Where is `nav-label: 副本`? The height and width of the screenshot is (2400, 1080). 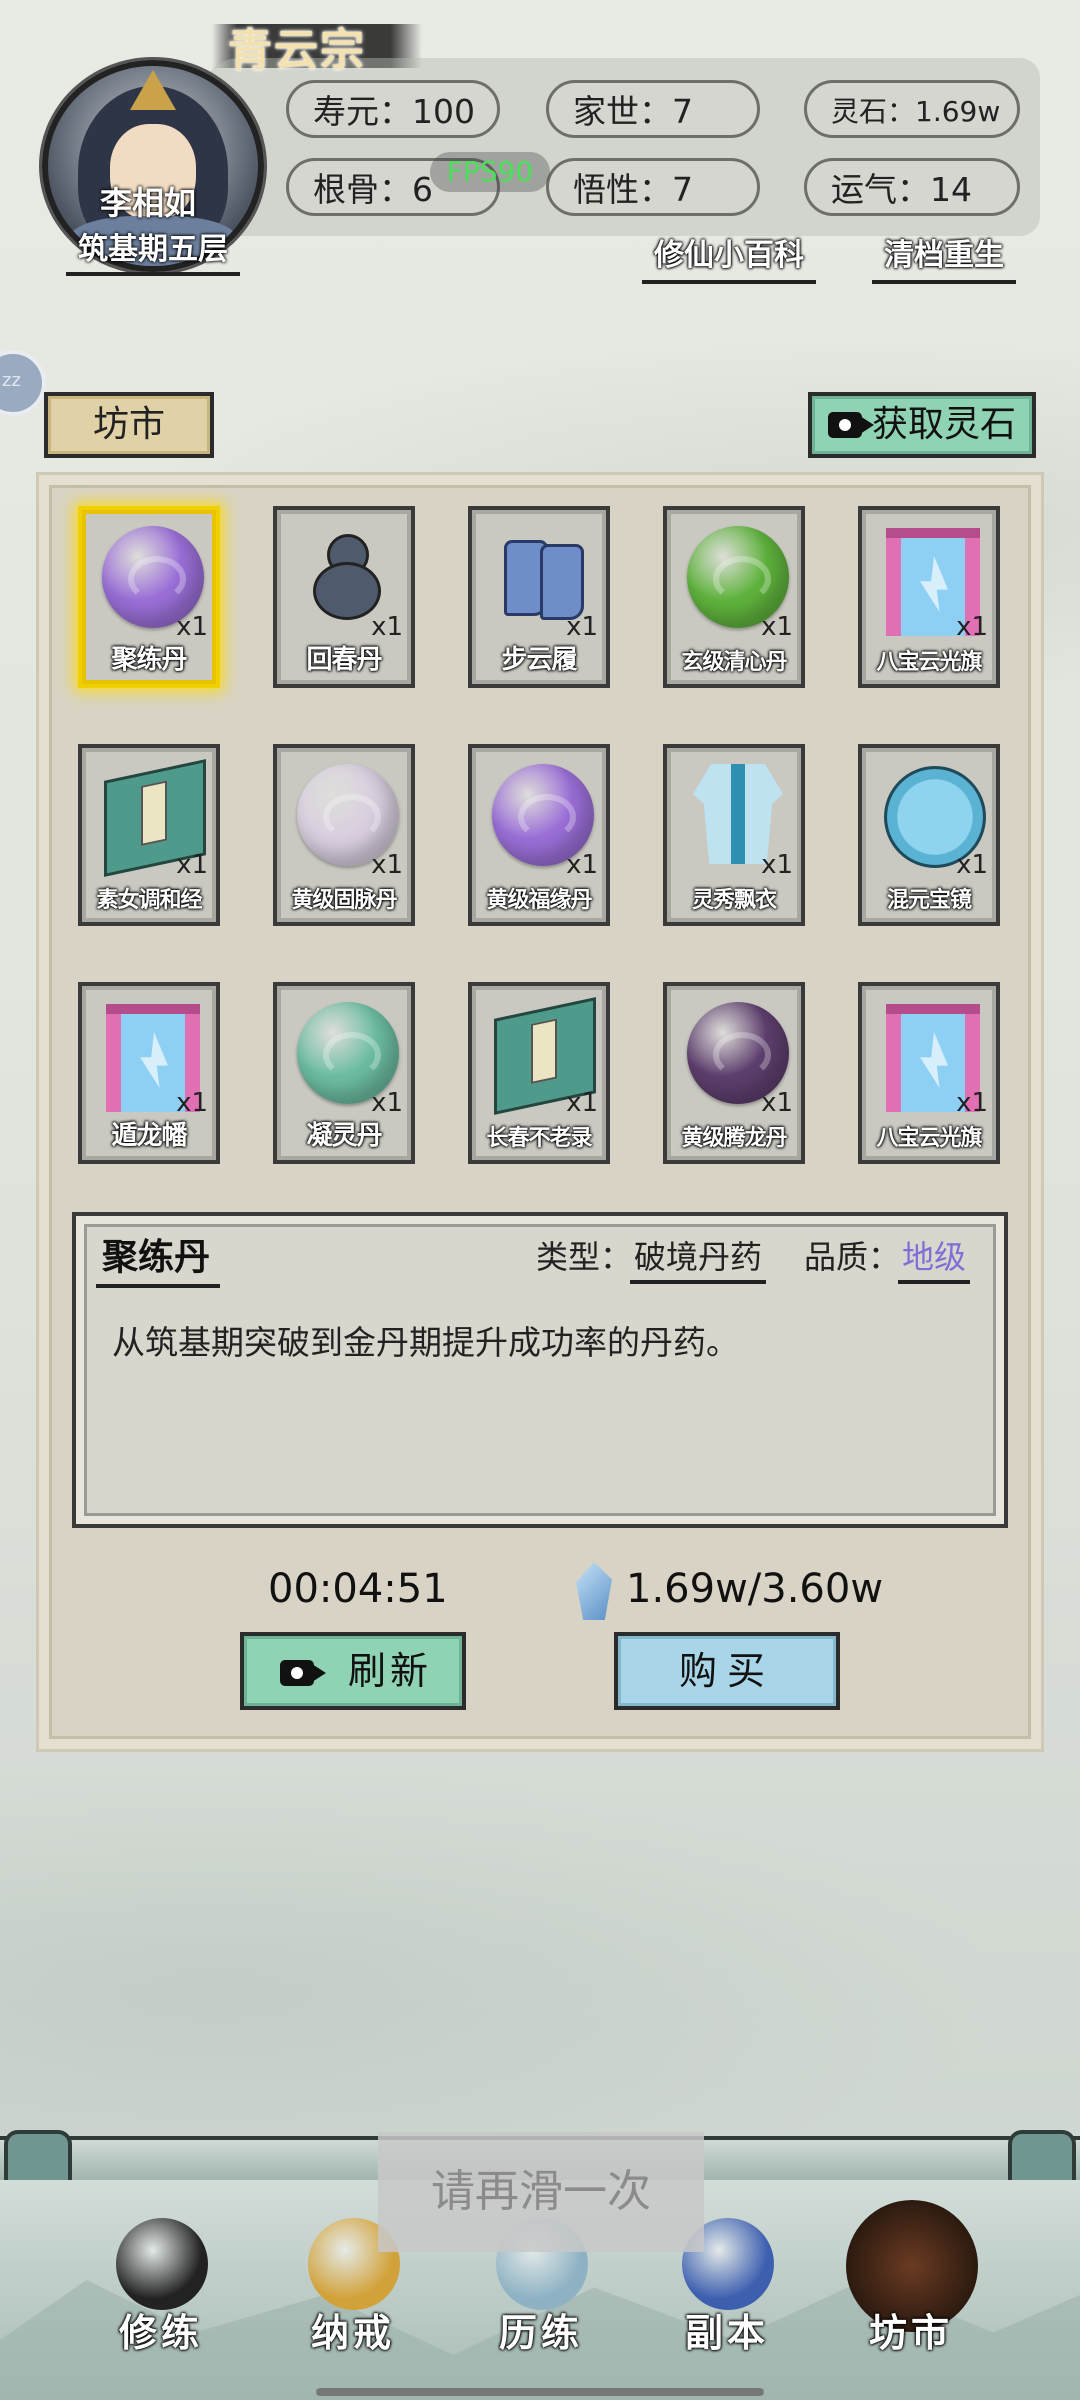
nav-label: 副本 is located at coordinates (726, 2333).